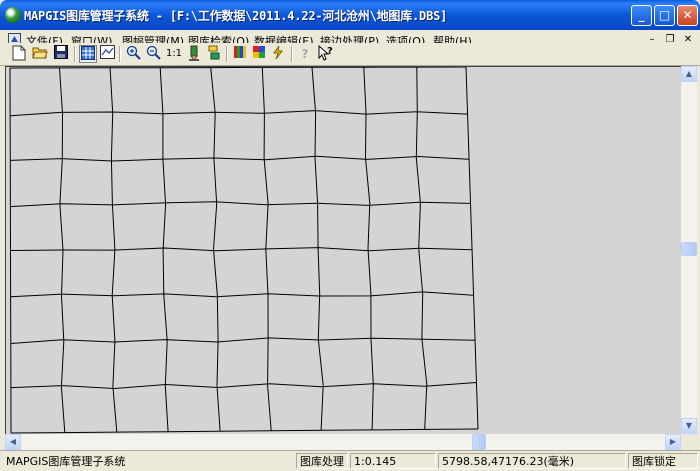 The height and width of the screenshot is (471, 700). What do you see at coordinates (19, 54) in the screenshot?
I see `new-file-icon` at bounding box center [19, 54].